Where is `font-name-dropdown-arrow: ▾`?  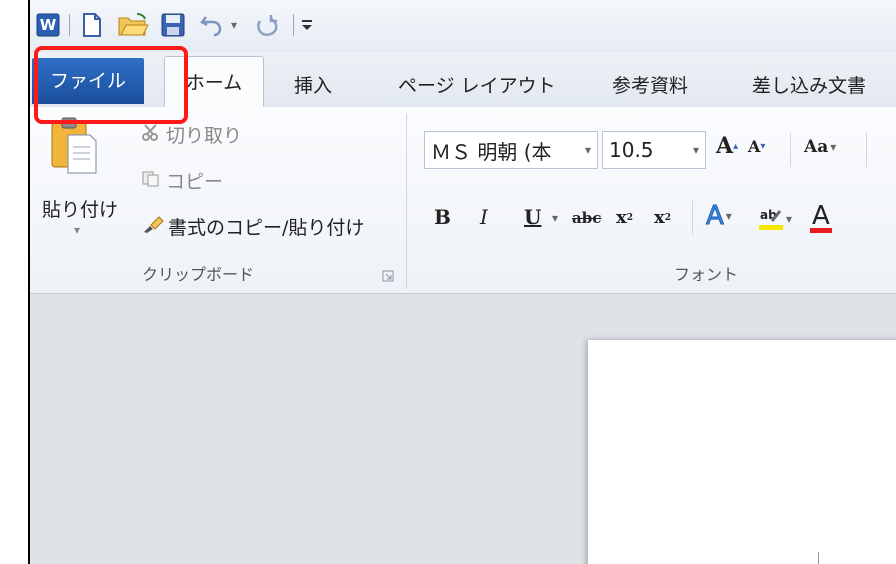 font-name-dropdown-arrow: ▾ is located at coordinates (591, 150).